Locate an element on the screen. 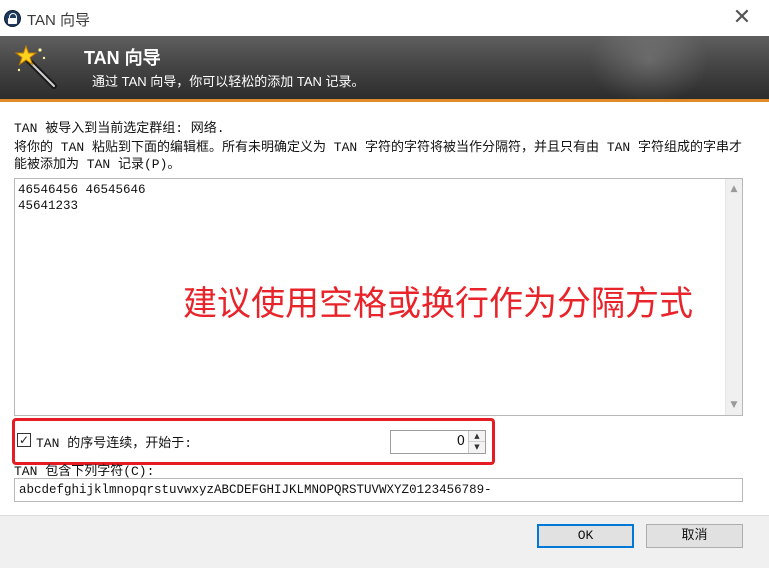 This screenshot has height=568, width=769. start-number-stepper: 0 ▲ ▼ is located at coordinates (438, 442).